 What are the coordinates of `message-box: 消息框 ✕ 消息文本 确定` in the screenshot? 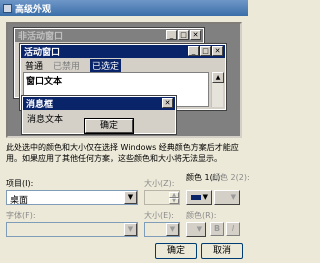 It's located at (99, 115).